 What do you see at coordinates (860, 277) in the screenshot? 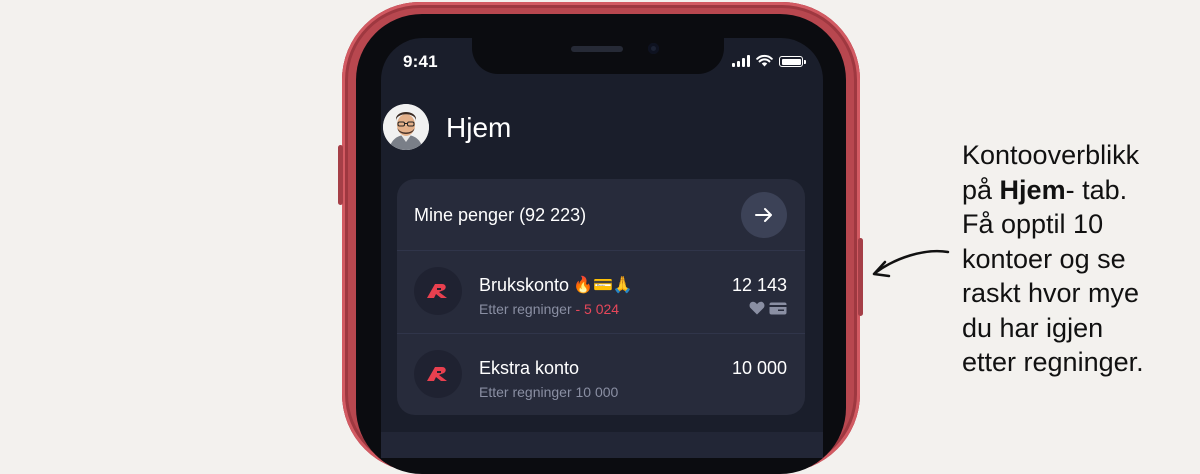
I see `phone-side-button-right` at bounding box center [860, 277].